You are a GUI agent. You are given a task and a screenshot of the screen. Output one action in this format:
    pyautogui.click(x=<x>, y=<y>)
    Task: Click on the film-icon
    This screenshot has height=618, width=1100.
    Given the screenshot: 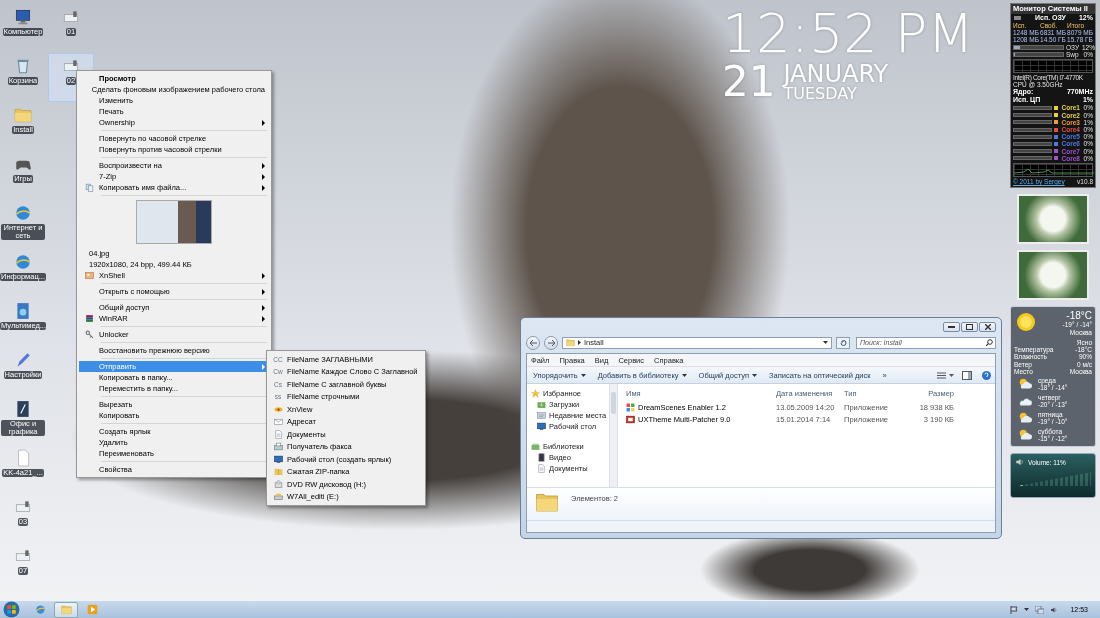 What is the action you would take?
    pyautogui.click(x=541, y=457)
    